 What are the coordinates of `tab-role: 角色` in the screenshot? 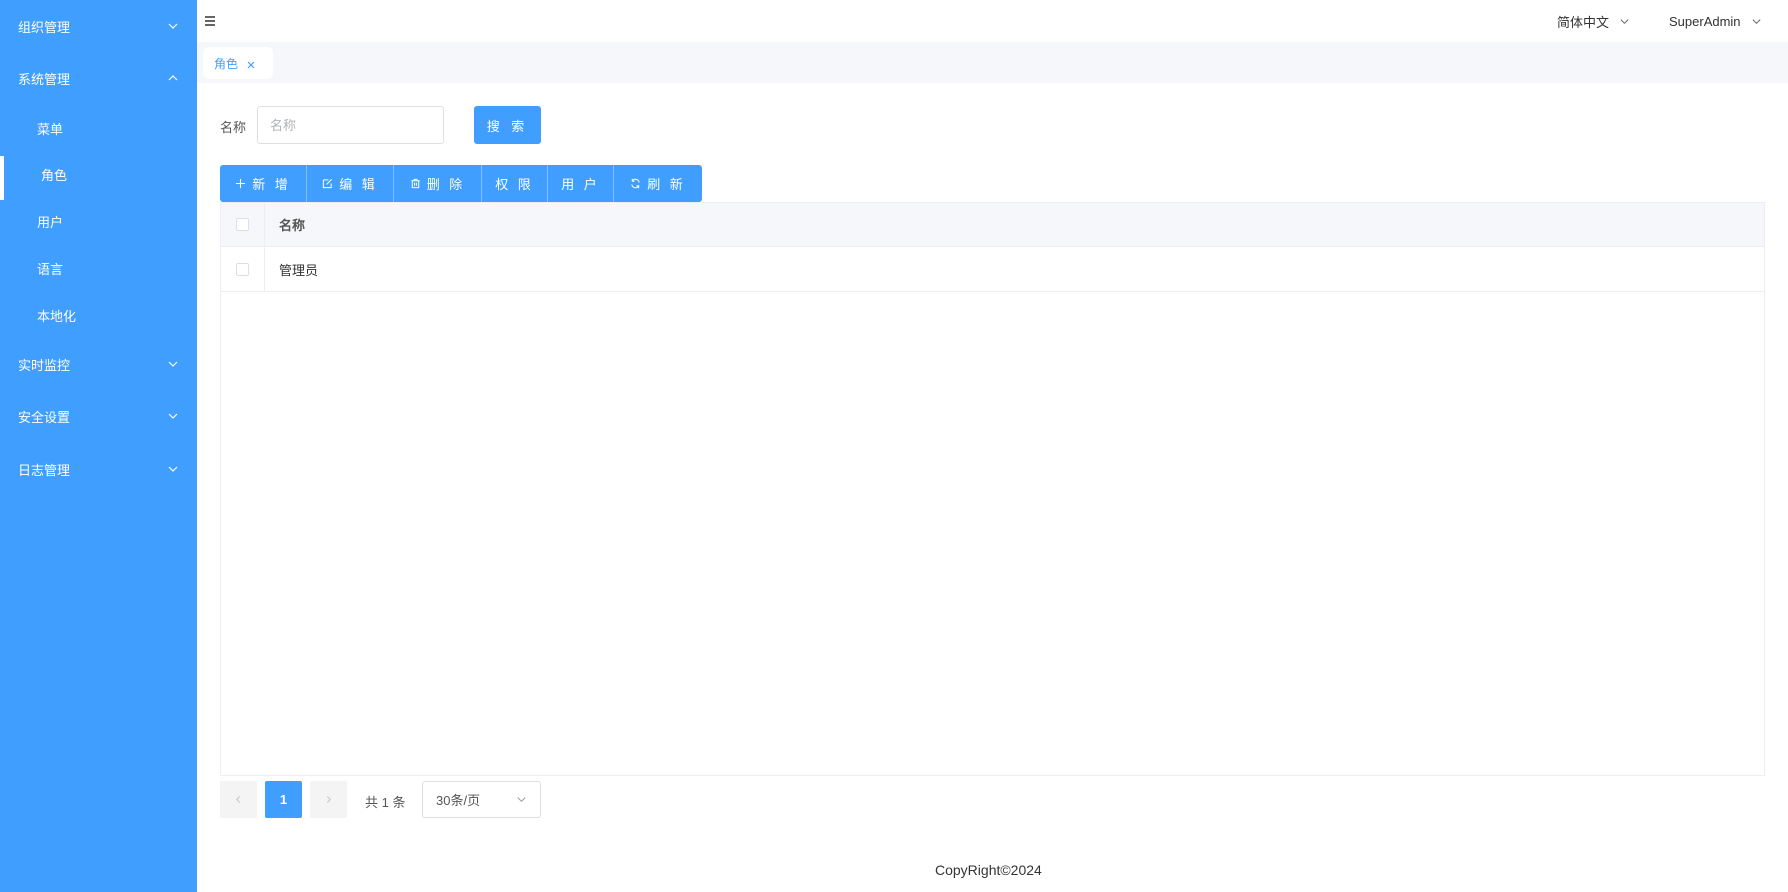 It's located at (238, 63).